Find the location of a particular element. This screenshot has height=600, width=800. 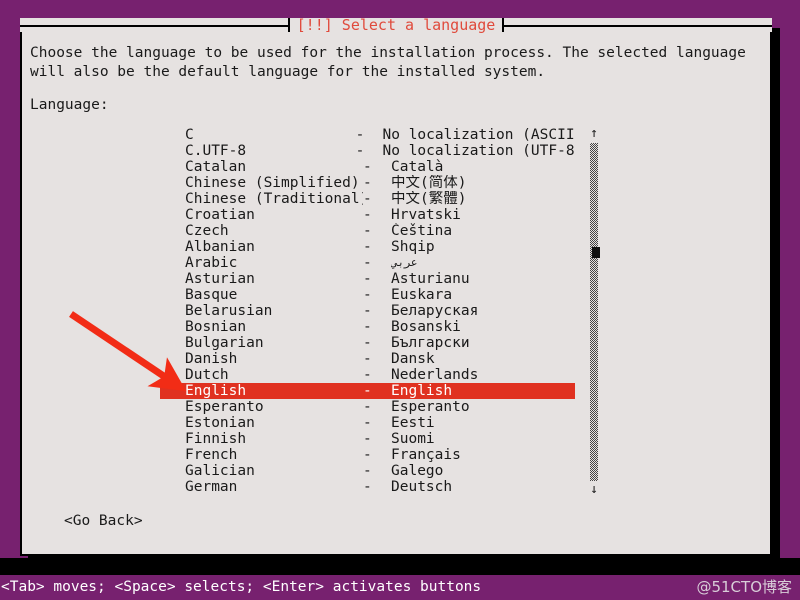

language-name: C.UTF-8 is located at coordinates (216, 151).